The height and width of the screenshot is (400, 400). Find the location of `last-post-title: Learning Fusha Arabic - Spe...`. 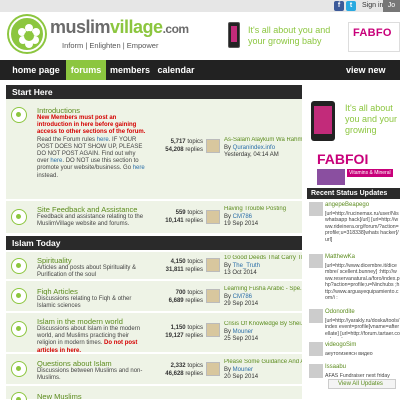

last-post-title: Learning Fusha Arabic - Spe... is located at coordinates (263, 290).